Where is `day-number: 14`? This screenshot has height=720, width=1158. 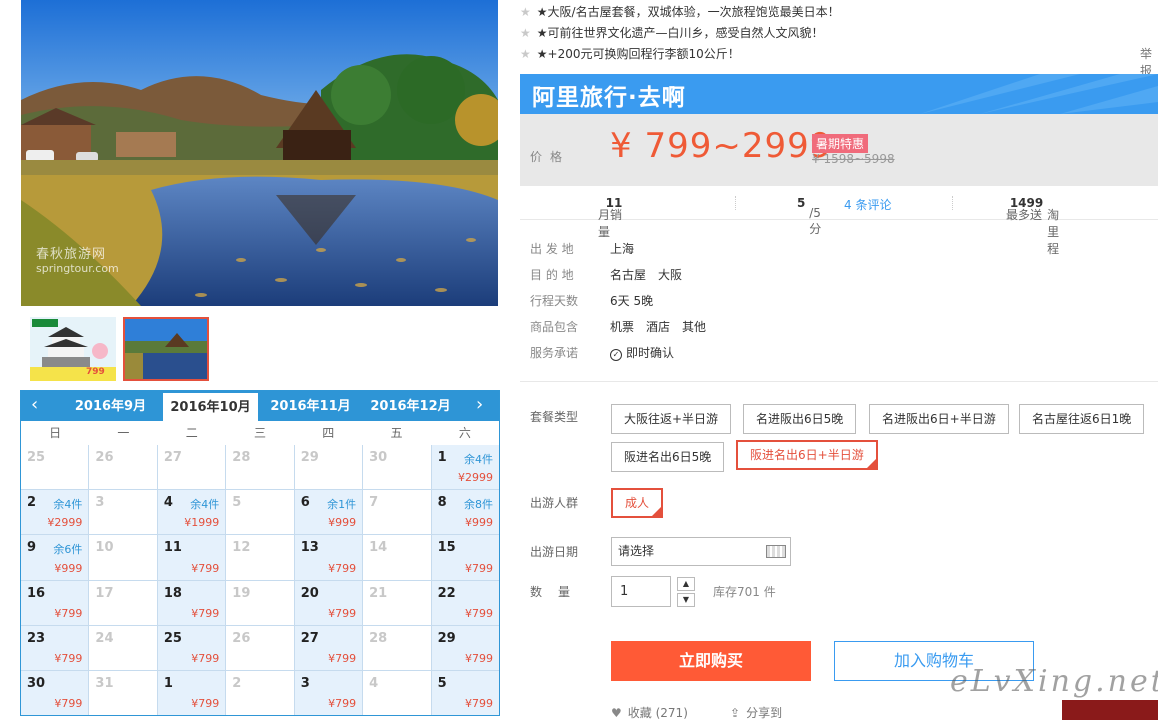
day-number: 14 is located at coordinates (378, 548).